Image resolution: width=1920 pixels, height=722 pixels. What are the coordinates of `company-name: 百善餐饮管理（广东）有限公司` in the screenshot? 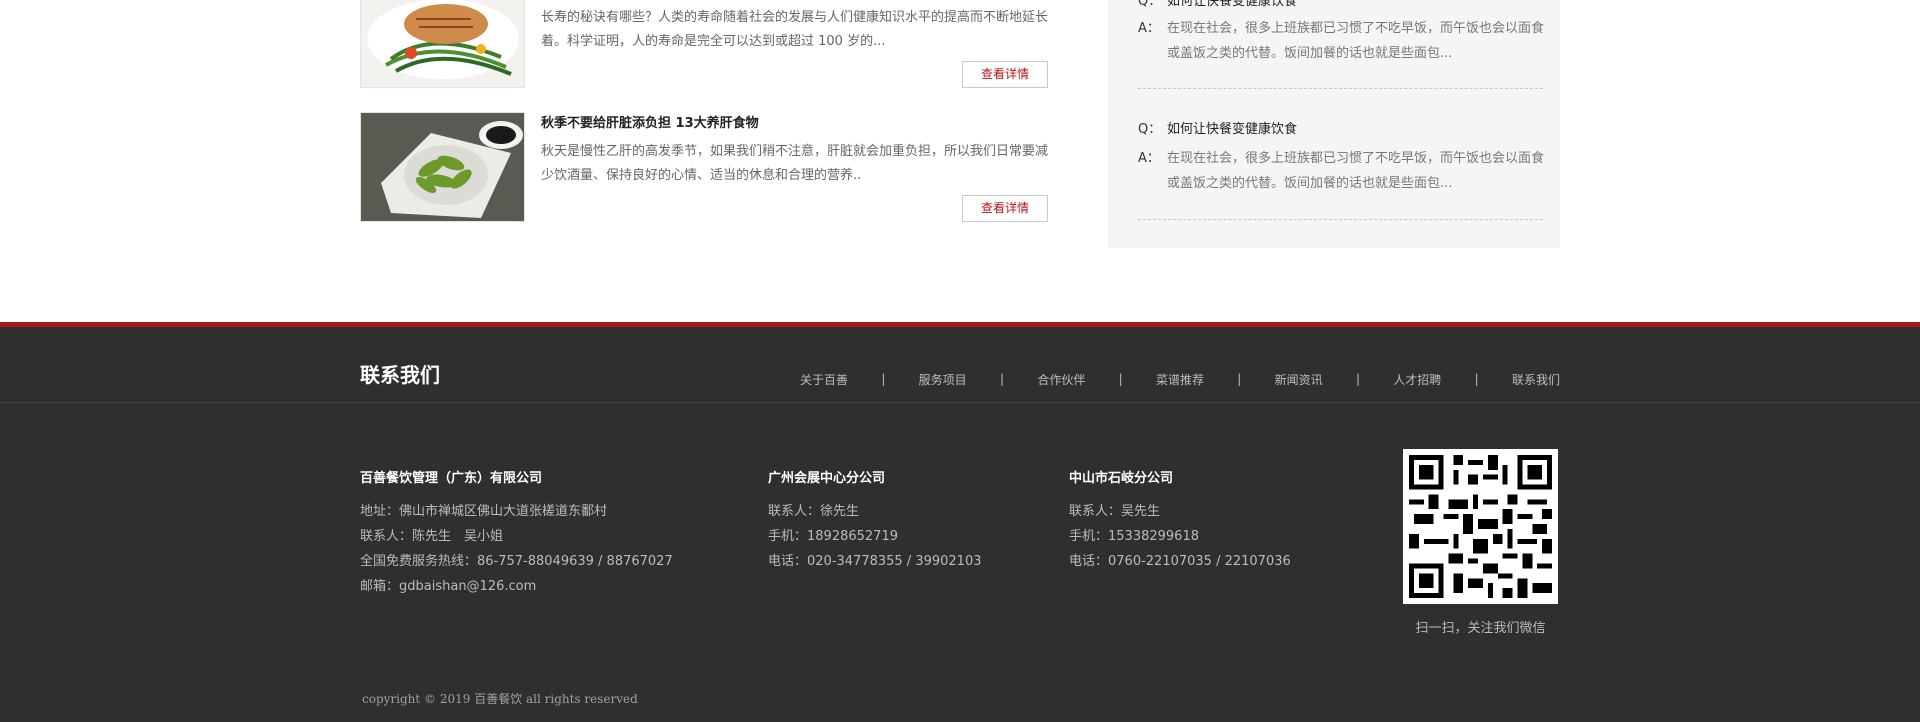 It's located at (451, 478).